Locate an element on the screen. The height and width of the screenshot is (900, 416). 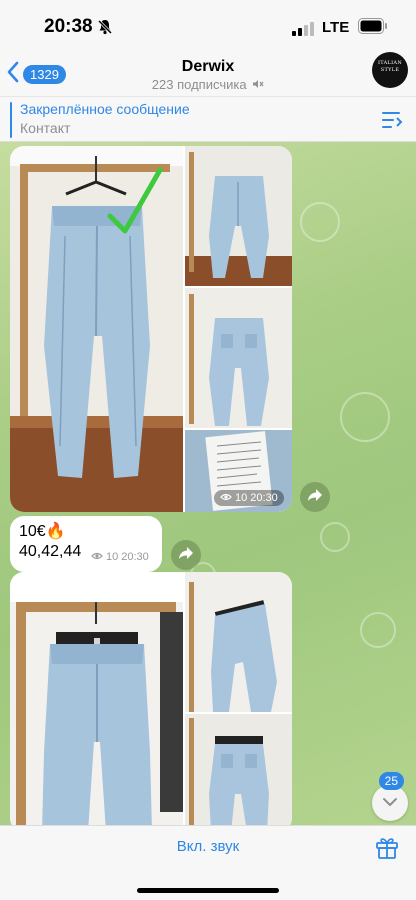
chat-title-row: Derwix is located at coordinates (208, 67).